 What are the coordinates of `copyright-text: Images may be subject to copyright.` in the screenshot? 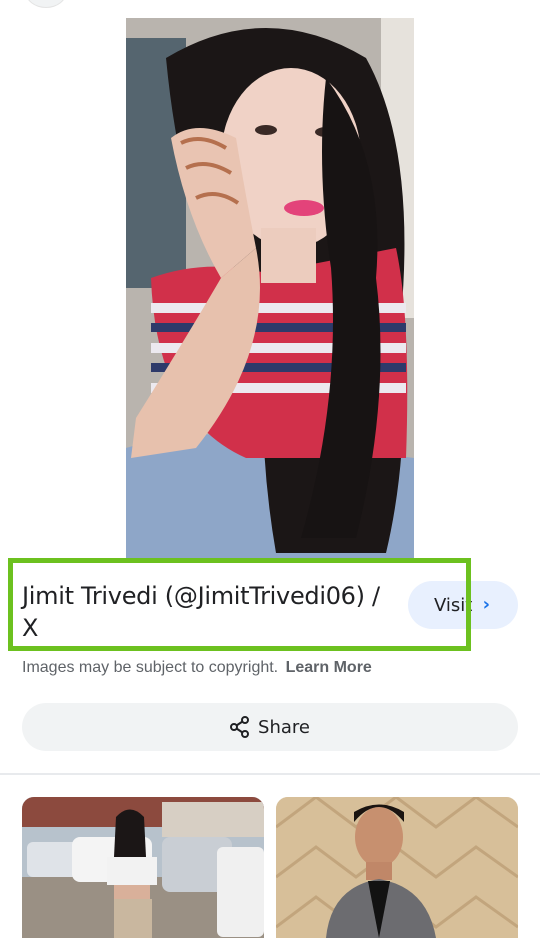 It's located at (150, 667).